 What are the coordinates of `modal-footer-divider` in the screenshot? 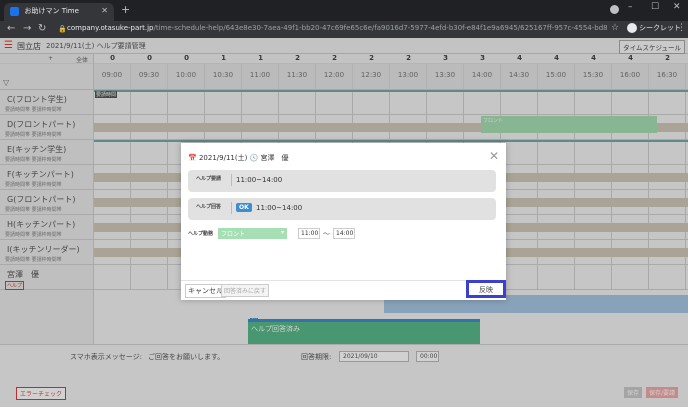 It's located at (343, 280).